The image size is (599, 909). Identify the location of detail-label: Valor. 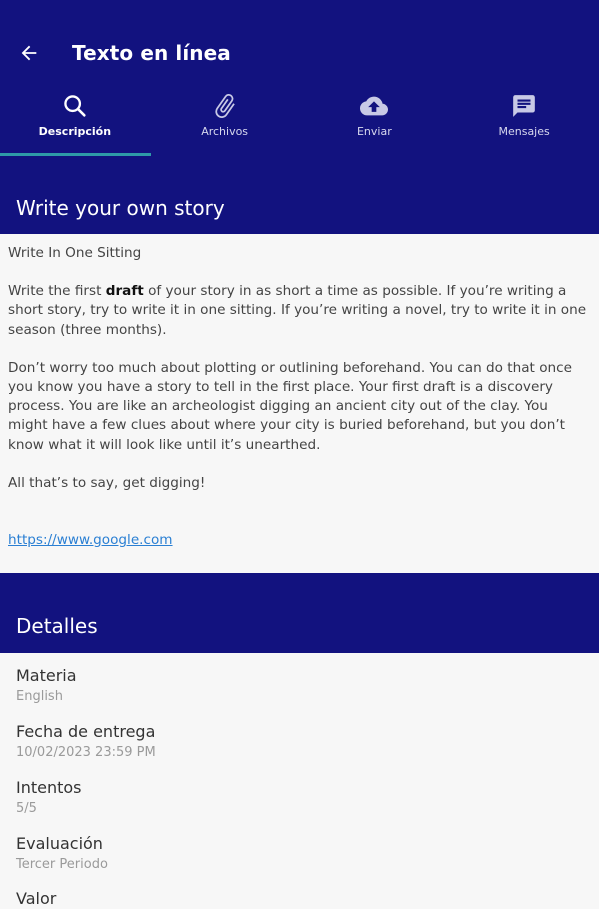
(36, 898).